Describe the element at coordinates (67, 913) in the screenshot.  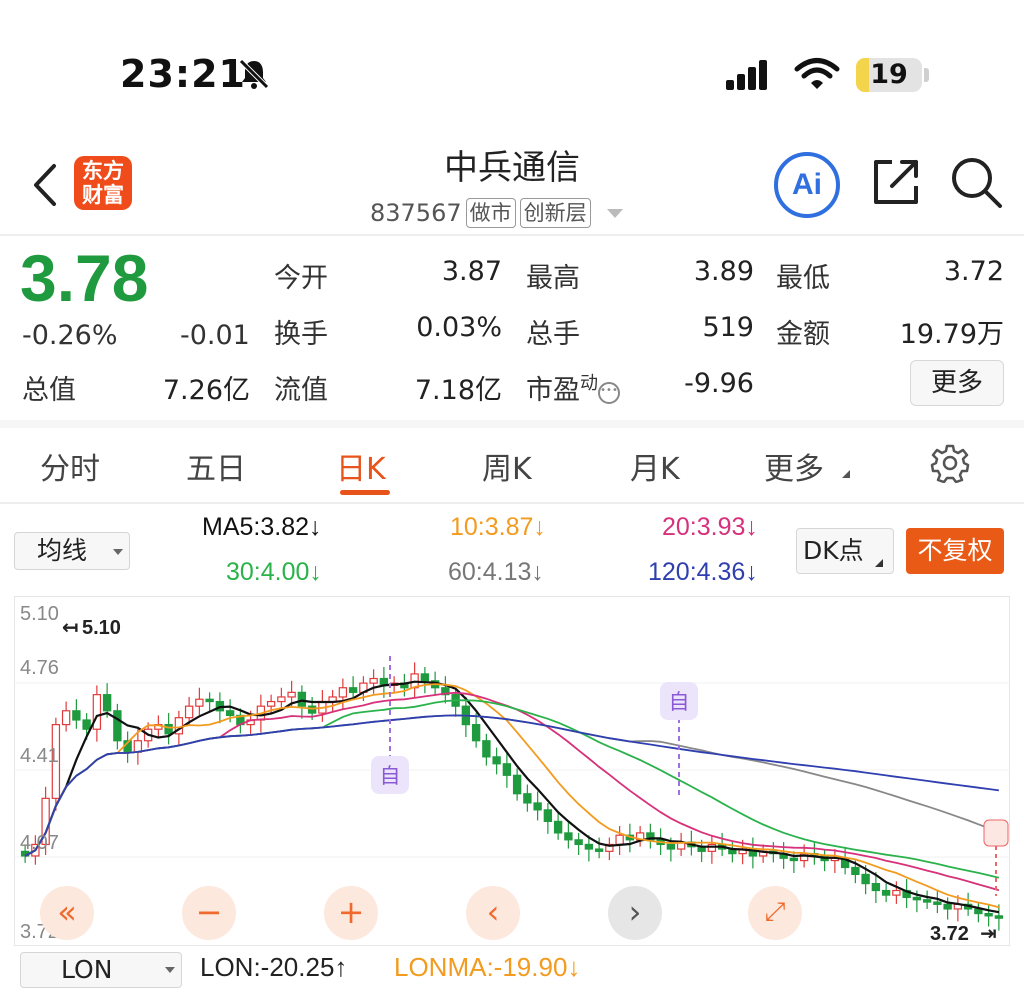
I see `double-left-icon: «` at that location.